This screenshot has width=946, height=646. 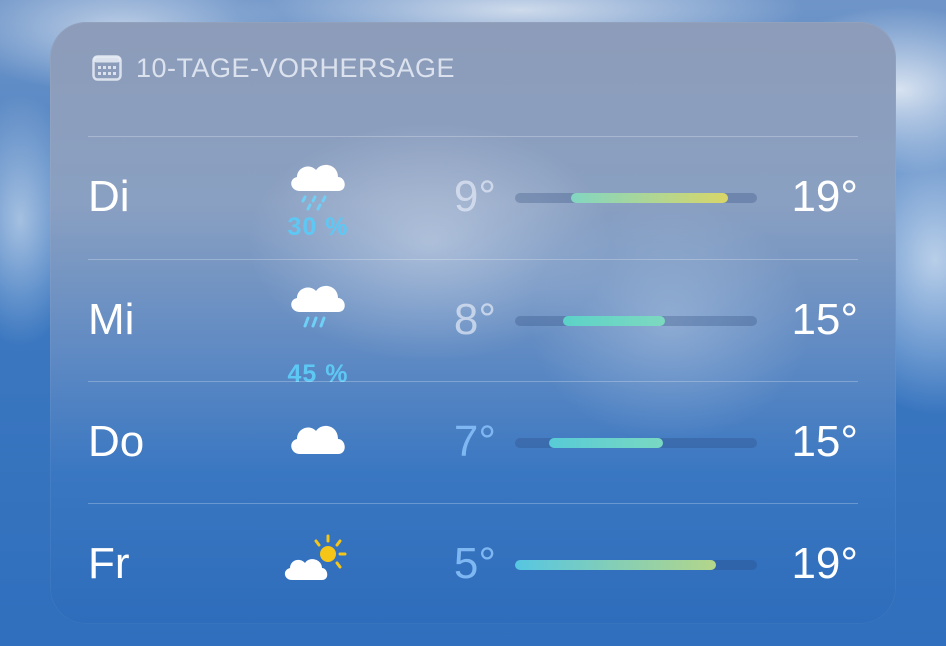 I want to click on low-temp: 7°, so click(x=474, y=441).